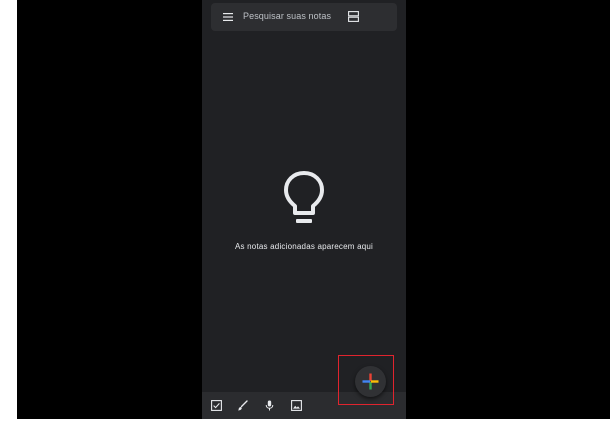 This screenshot has height=431, width=610. I want to click on search-bar: Pesquisar suas notas, so click(304, 17).